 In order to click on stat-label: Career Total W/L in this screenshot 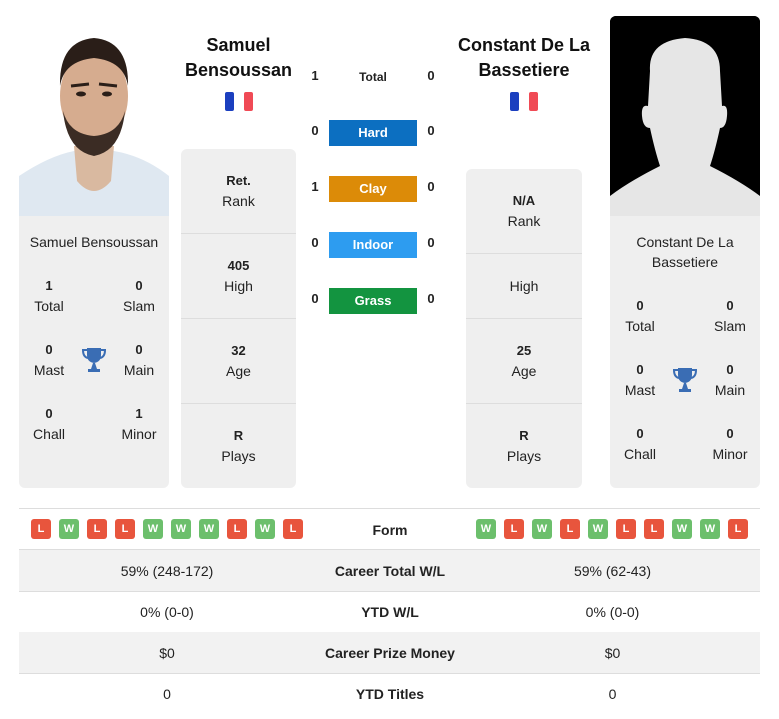, I will do `click(390, 570)`.